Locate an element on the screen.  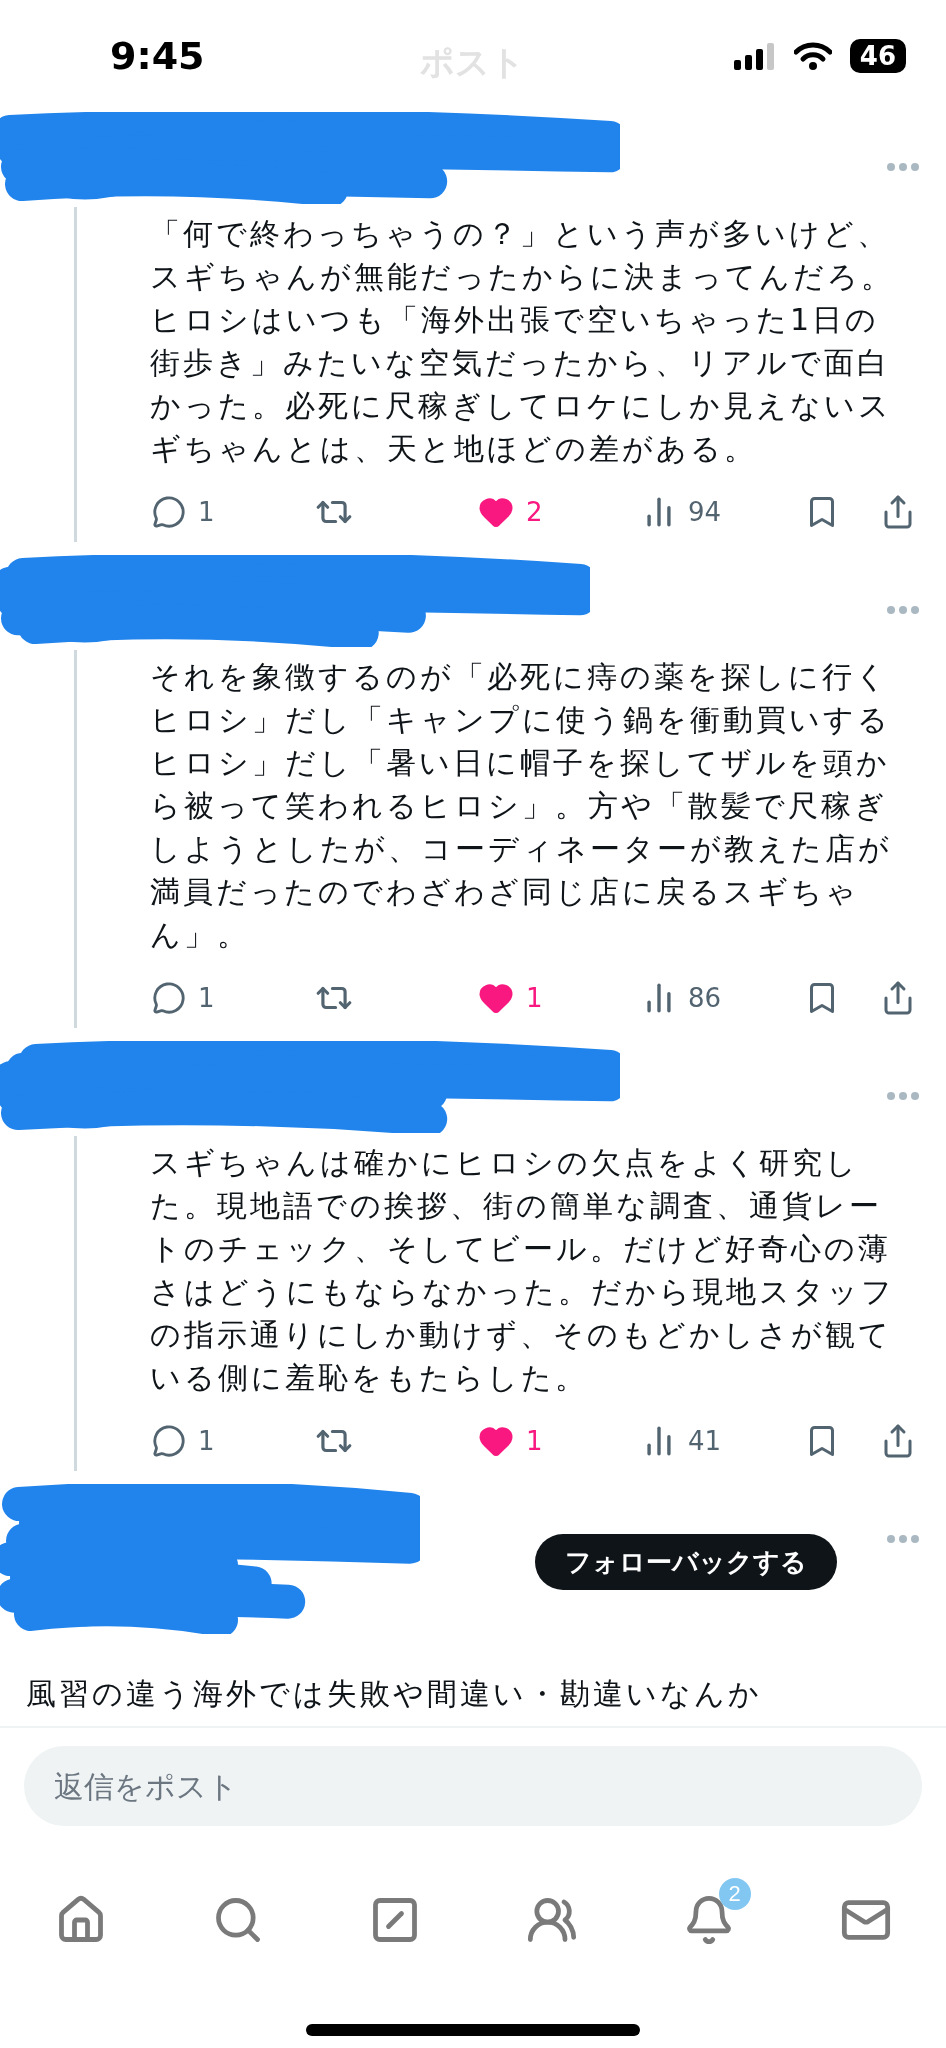
views-count: 94 is located at coordinates (705, 512).